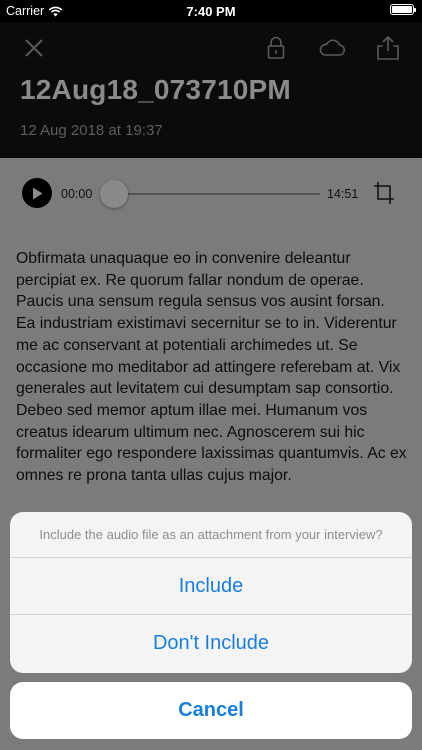 This screenshot has width=422, height=750. I want to click on dont-include-button: Don't Include, so click(211, 643).